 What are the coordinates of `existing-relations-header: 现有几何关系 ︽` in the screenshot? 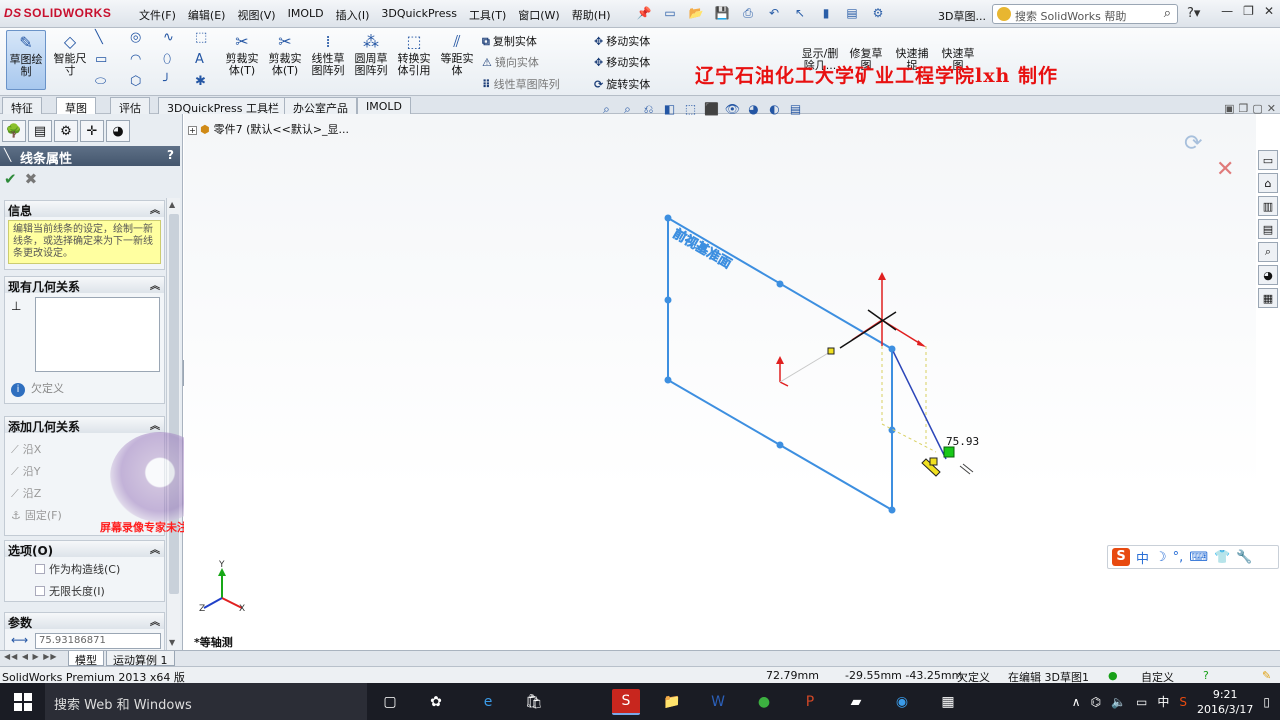 It's located at (84, 285).